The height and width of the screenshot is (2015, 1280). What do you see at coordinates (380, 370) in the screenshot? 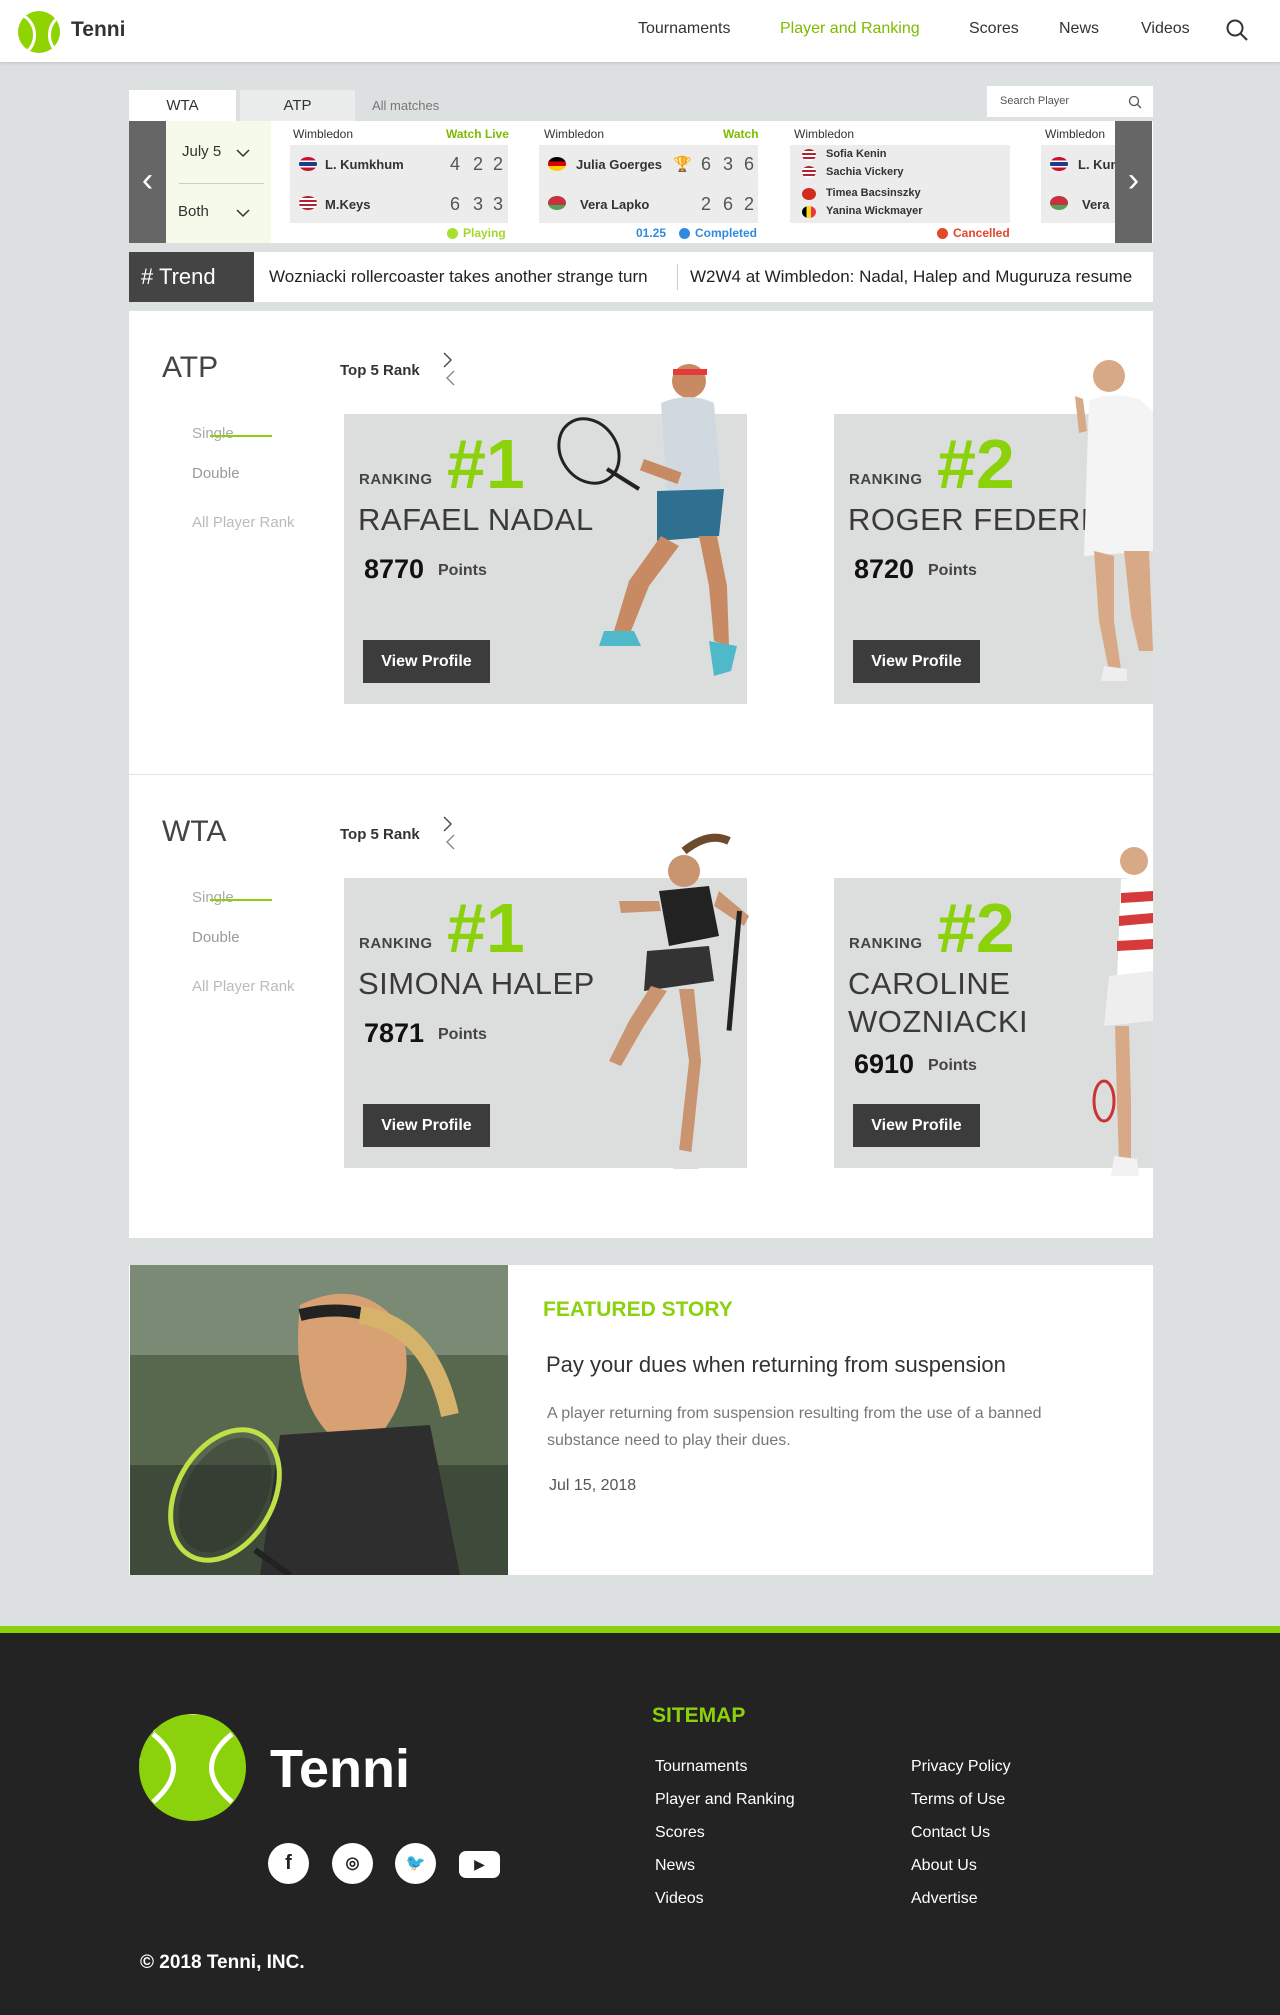
I see `atp-top5-label: Top 5 Rank` at bounding box center [380, 370].